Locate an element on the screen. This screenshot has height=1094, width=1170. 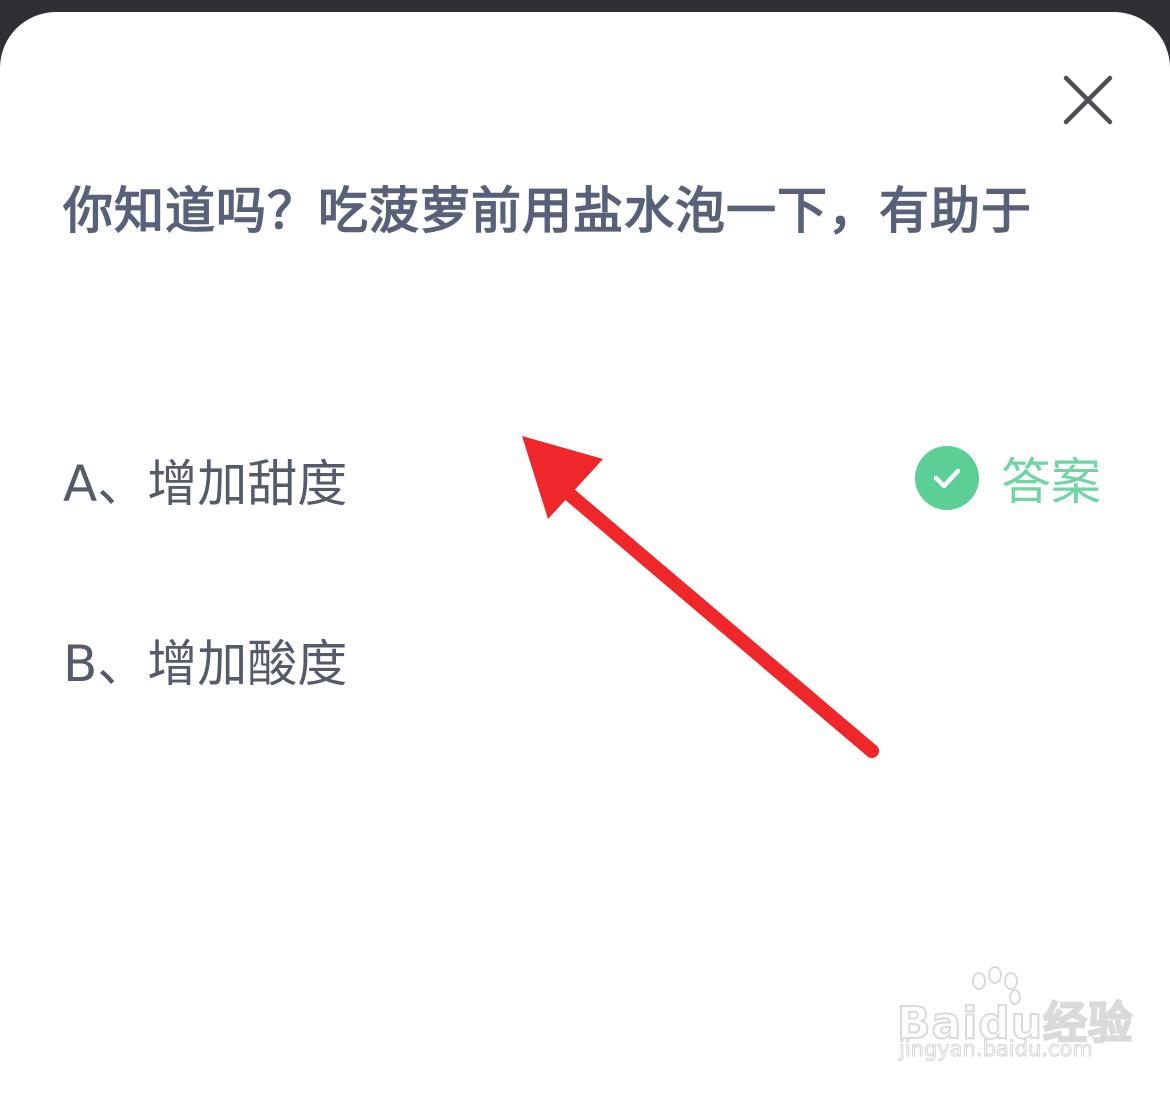
close-button is located at coordinates (1088, 100).